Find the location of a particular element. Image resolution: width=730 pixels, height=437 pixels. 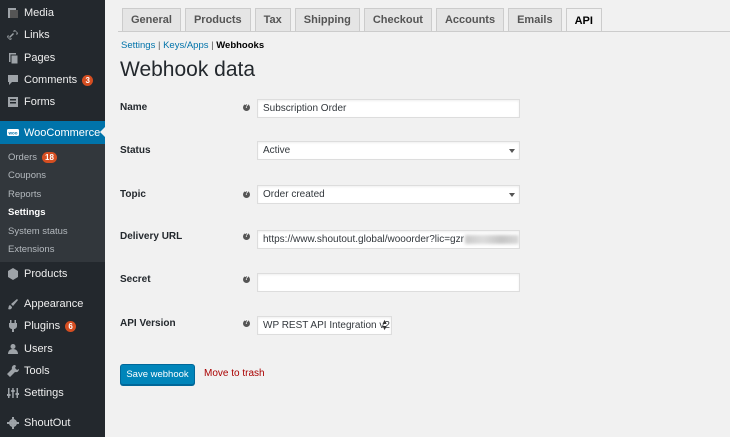

status-label: Status is located at coordinates (135, 150).